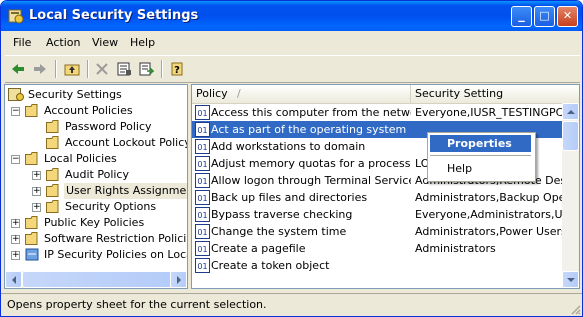  Describe the element at coordinates (282, 214) in the screenshot. I see `policy-name-cell: Bypass traverse checking` at that location.